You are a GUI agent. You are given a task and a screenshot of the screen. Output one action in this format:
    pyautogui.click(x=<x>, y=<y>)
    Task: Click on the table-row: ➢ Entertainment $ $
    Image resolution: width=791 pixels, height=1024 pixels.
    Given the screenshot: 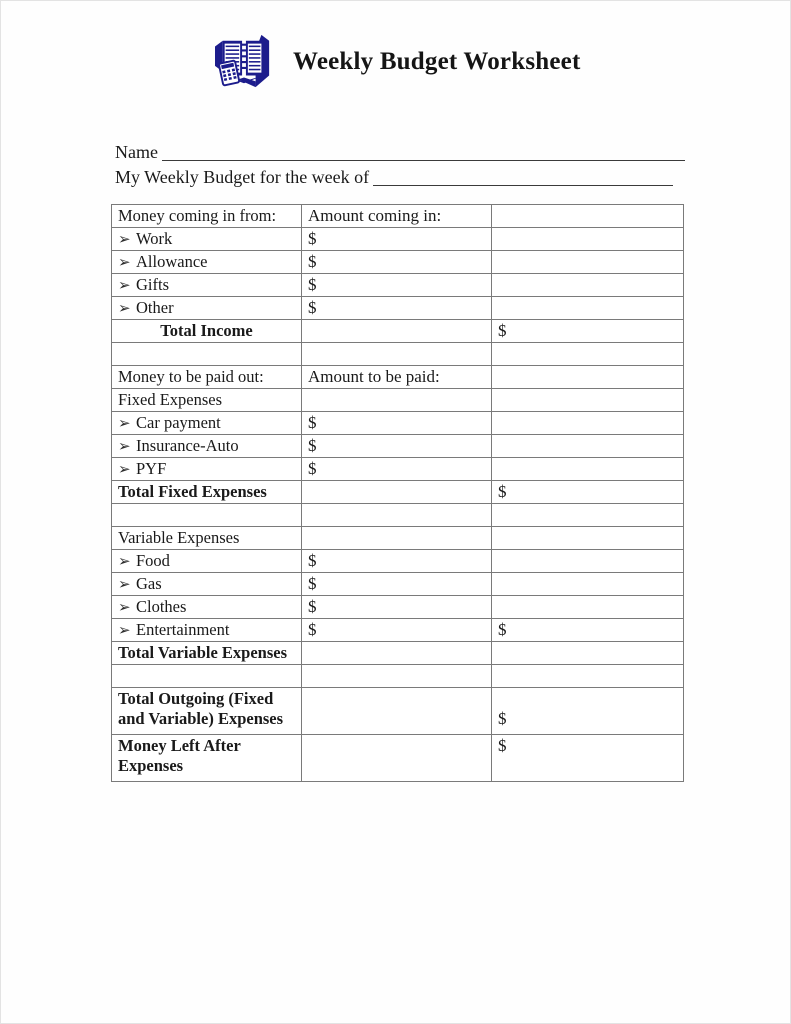 What is the action you would take?
    pyautogui.click(x=397, y=630)
    